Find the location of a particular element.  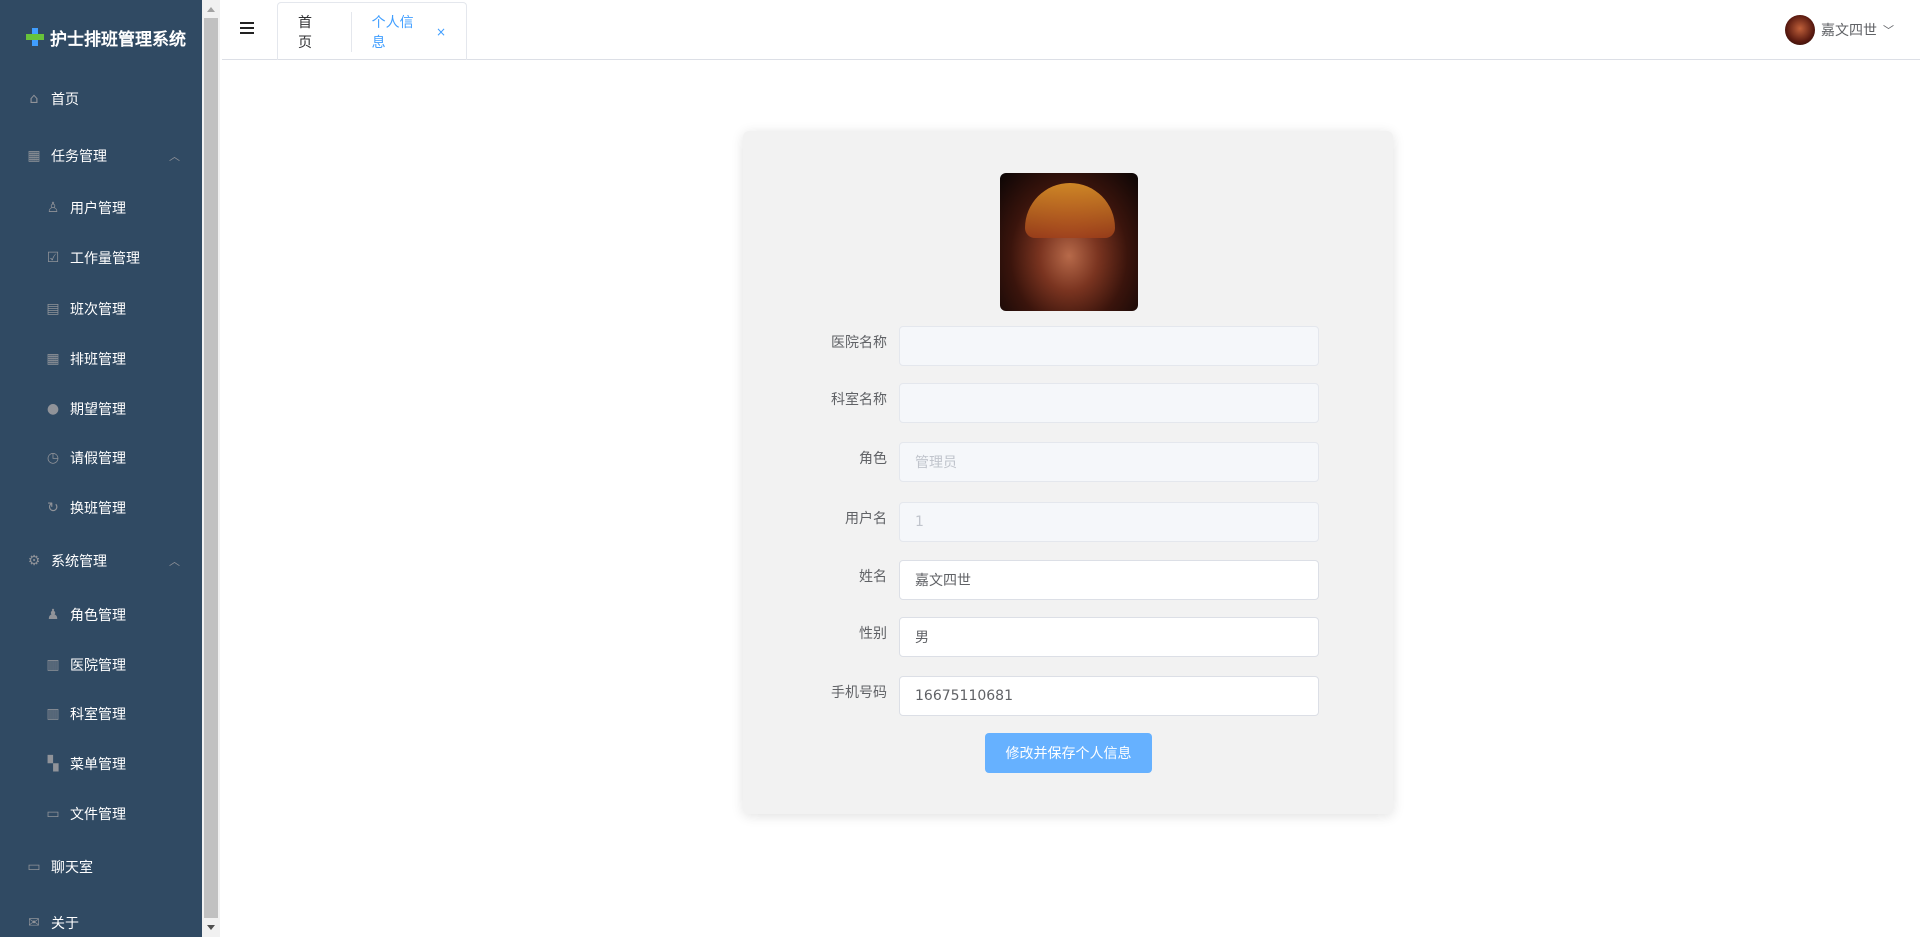

sidebar-item-hospital-management: ▥ 医院管理 is located at coordinates (101, 665).